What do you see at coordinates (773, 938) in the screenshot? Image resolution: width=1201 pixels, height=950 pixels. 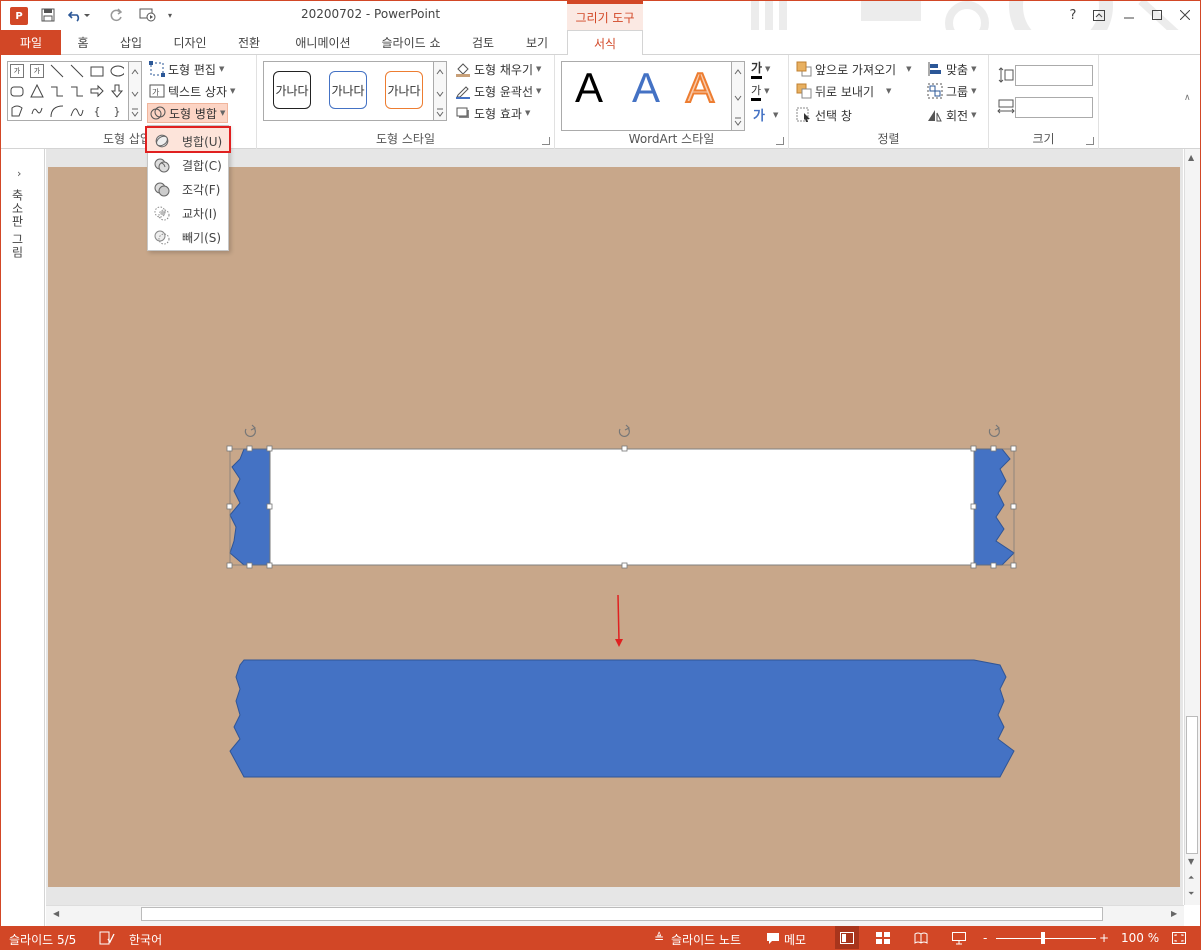 I see `comments-icon` at bounding box center [773, 938].